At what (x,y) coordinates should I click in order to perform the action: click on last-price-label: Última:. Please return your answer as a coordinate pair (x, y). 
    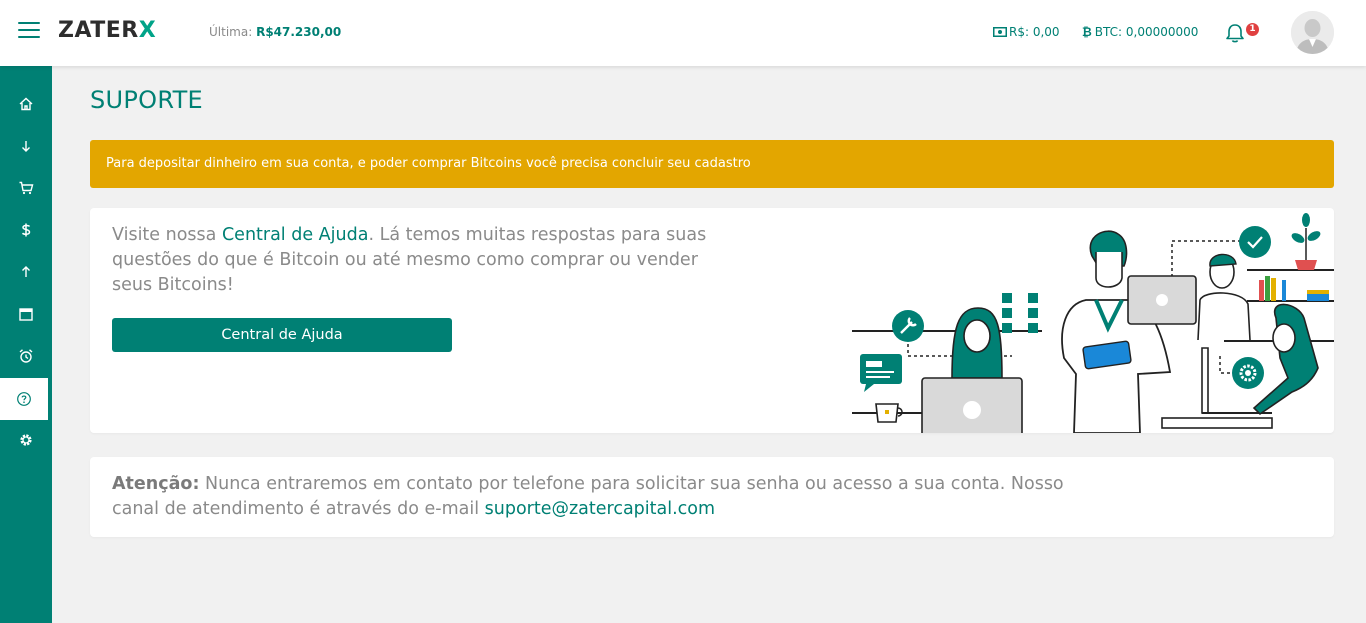
    Looking at the image, I should click on (231, 32).